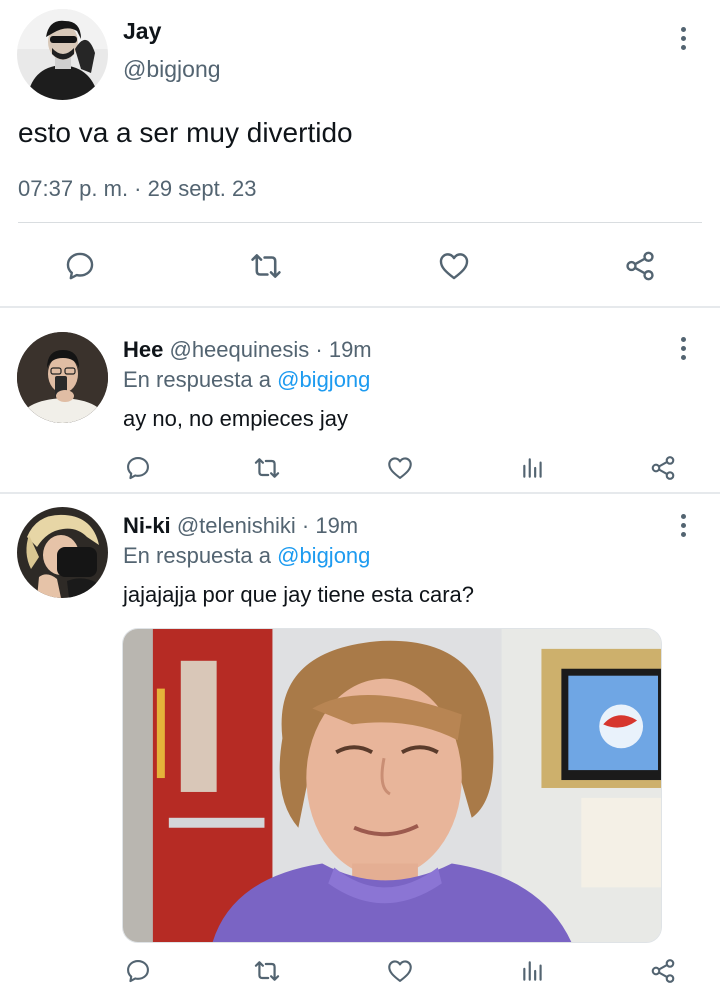 The height and width of the screenshot is (992, 720). I want to click on author-handle: @bigjong, so click(172, 69).